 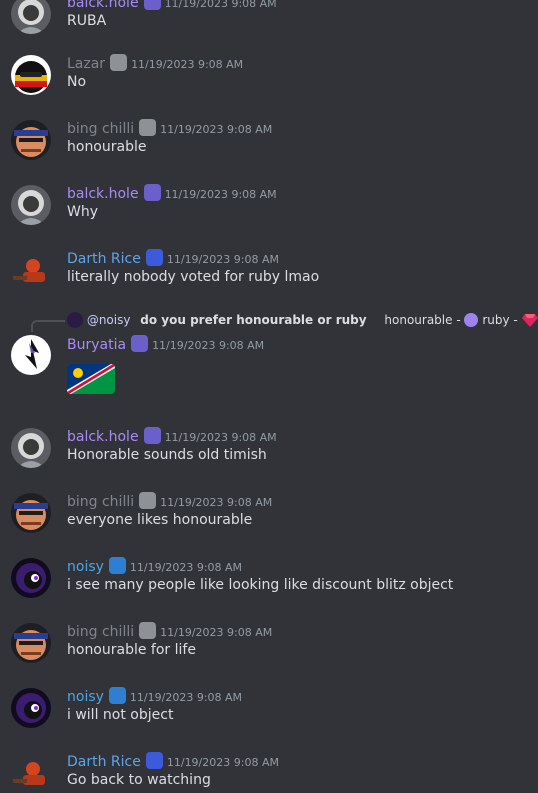 I want to click on message-text: Go back to watching, so click(x=139, y=780).